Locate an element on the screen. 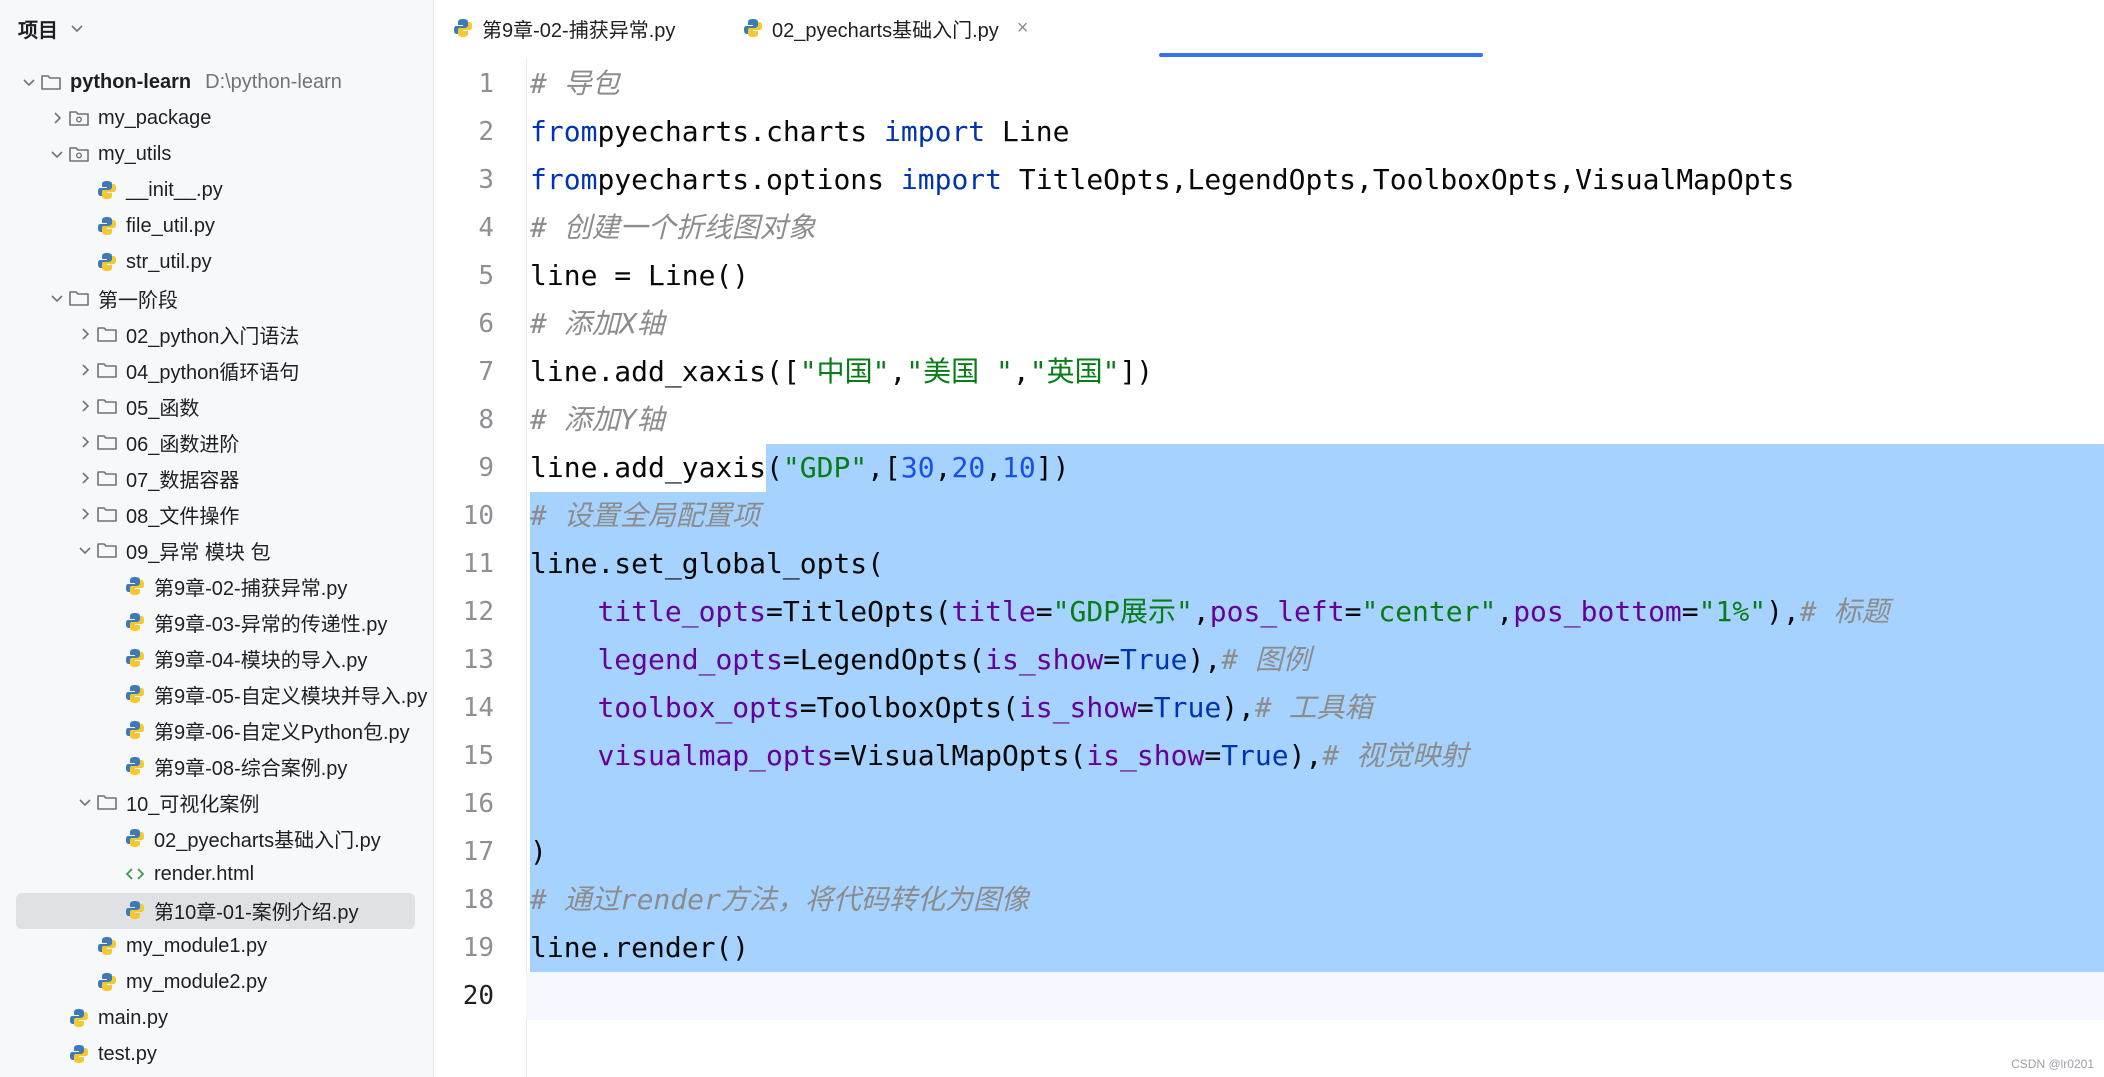 The height and width of the screenshot is (1077, 2104). tree-item: 09_异常 模块 包 is located at coordinates (172, 550).